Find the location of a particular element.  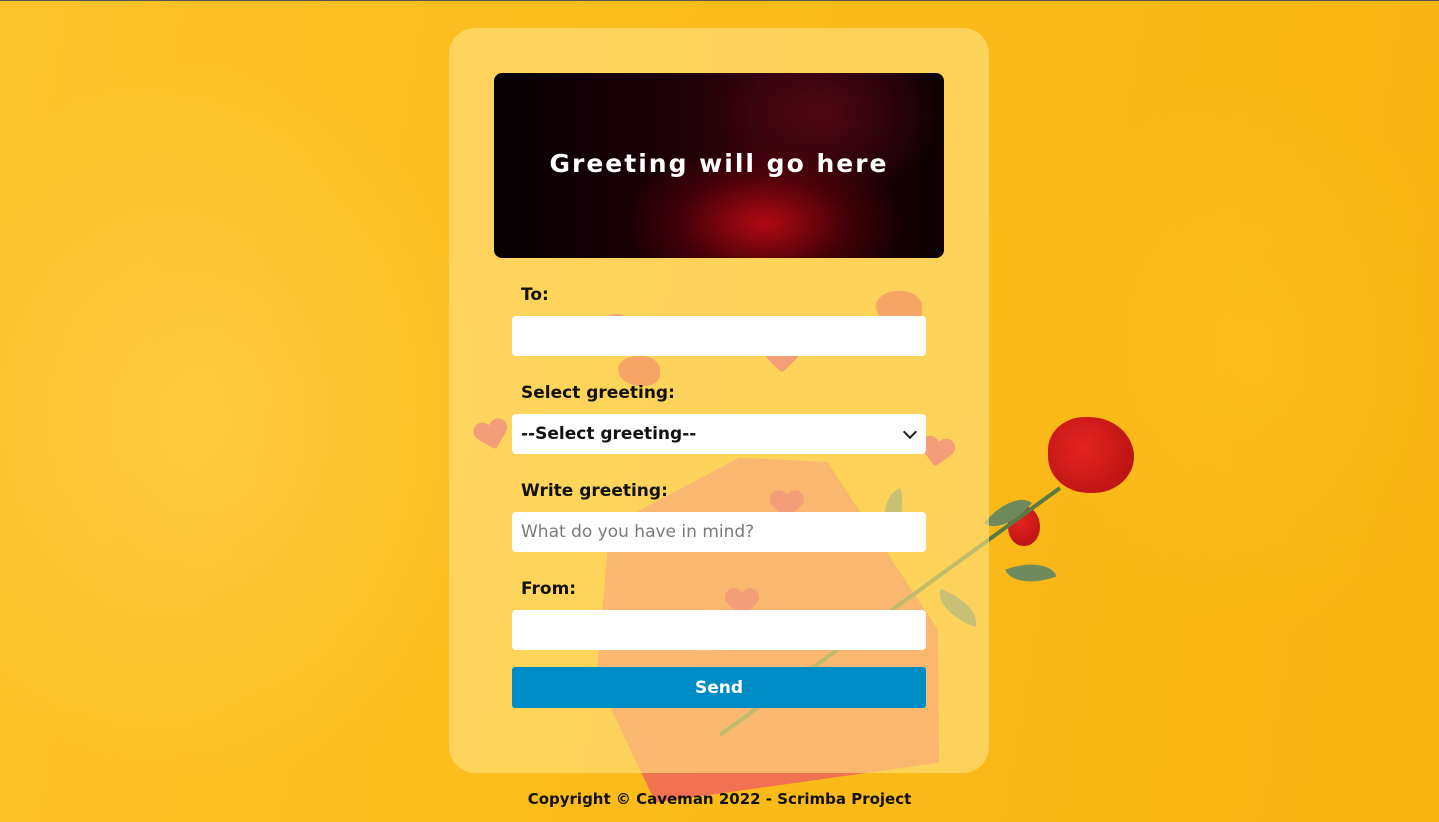

greeting-preview-text: Greeting will go here is located at coordinates (719, 163).